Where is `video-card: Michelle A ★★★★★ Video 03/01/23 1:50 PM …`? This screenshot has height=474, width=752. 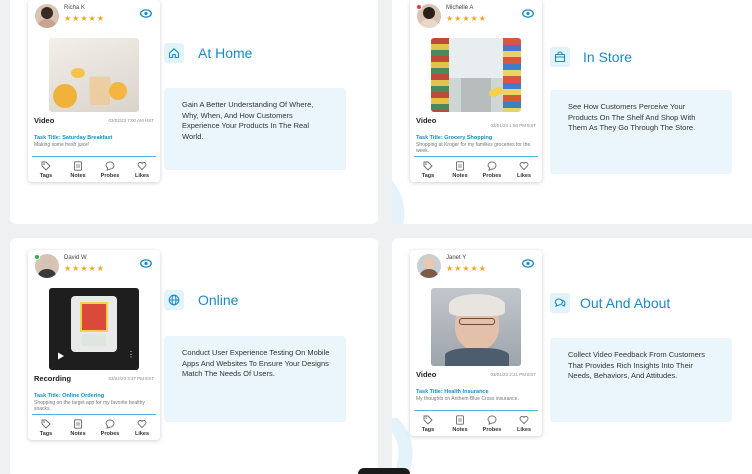
video-card: Michelle A ★★★★★ Video 03/01/23 1:50 PM … is located at coordinates (476, 91).